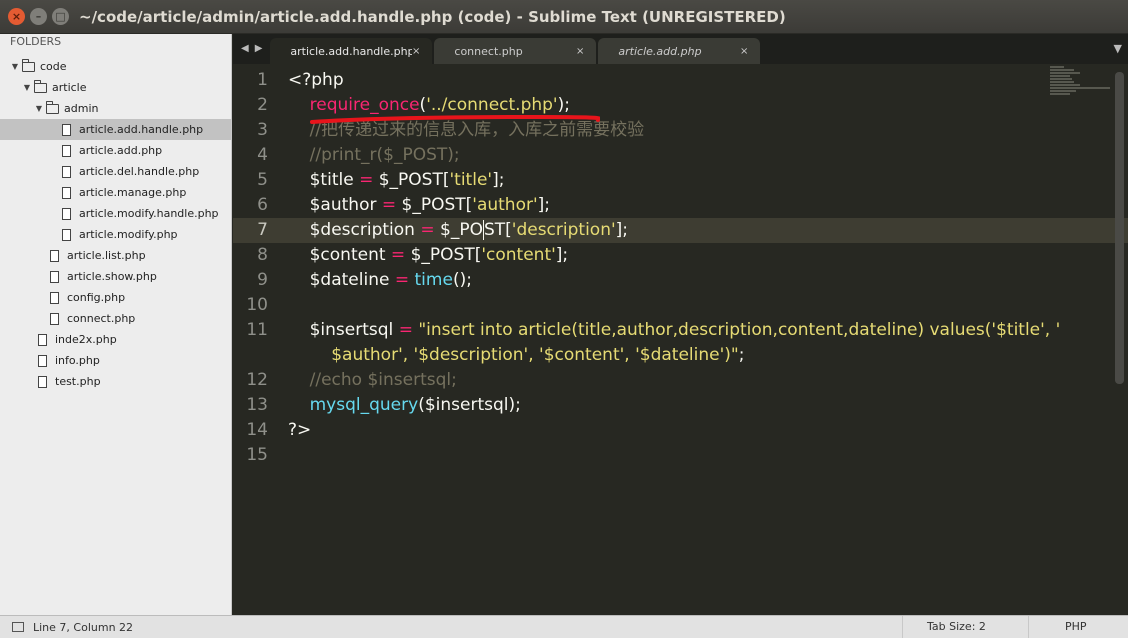  I want to click on tab-back-icon: ◀, so click(245, 48).